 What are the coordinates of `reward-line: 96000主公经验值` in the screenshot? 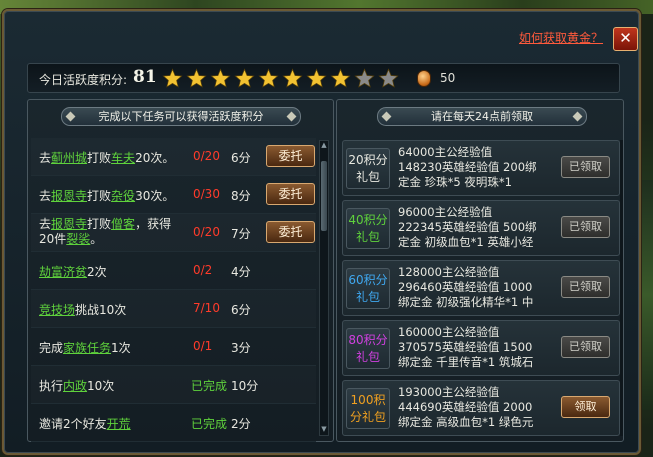 It's located at (445, 212).